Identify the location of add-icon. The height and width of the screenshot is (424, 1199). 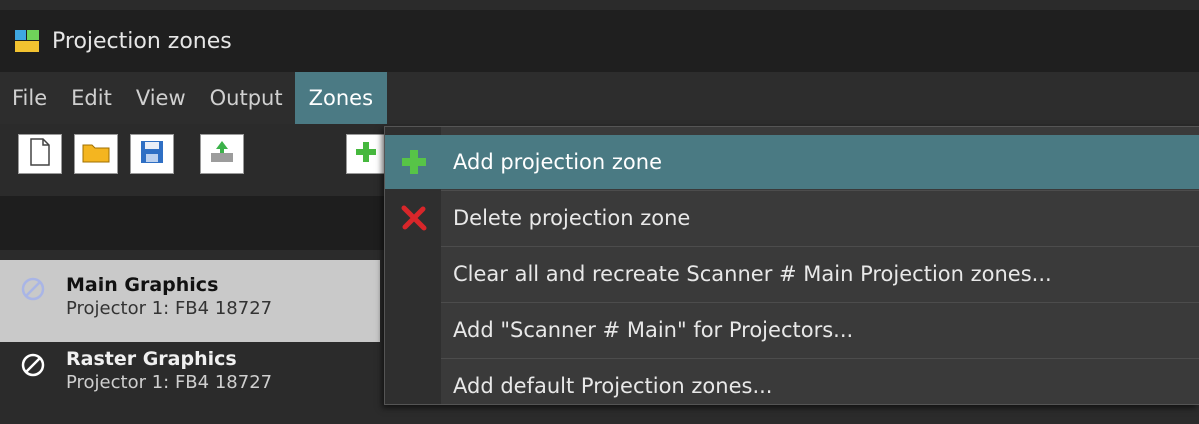
(366, 154).